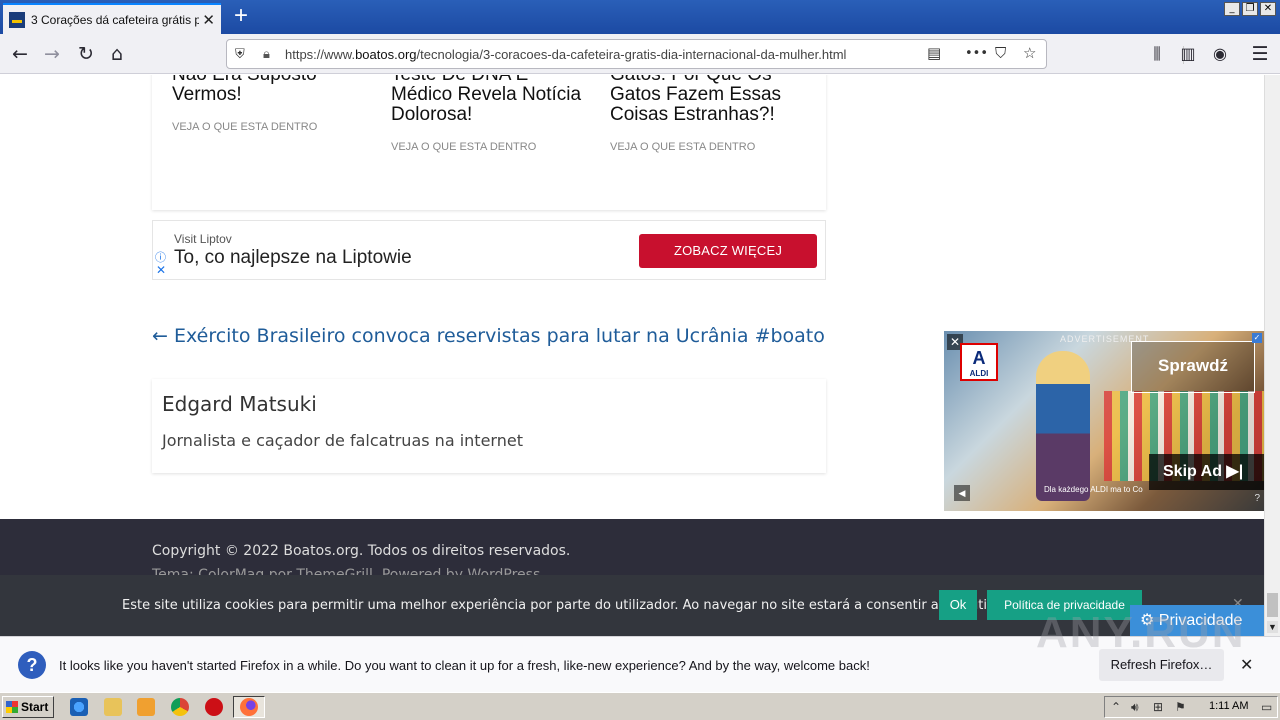 This screenshot has width=1280, height=720. Describe the element at coordinates (1220, 54) in the screenshot. I see `account-icon: ◉` at that location.